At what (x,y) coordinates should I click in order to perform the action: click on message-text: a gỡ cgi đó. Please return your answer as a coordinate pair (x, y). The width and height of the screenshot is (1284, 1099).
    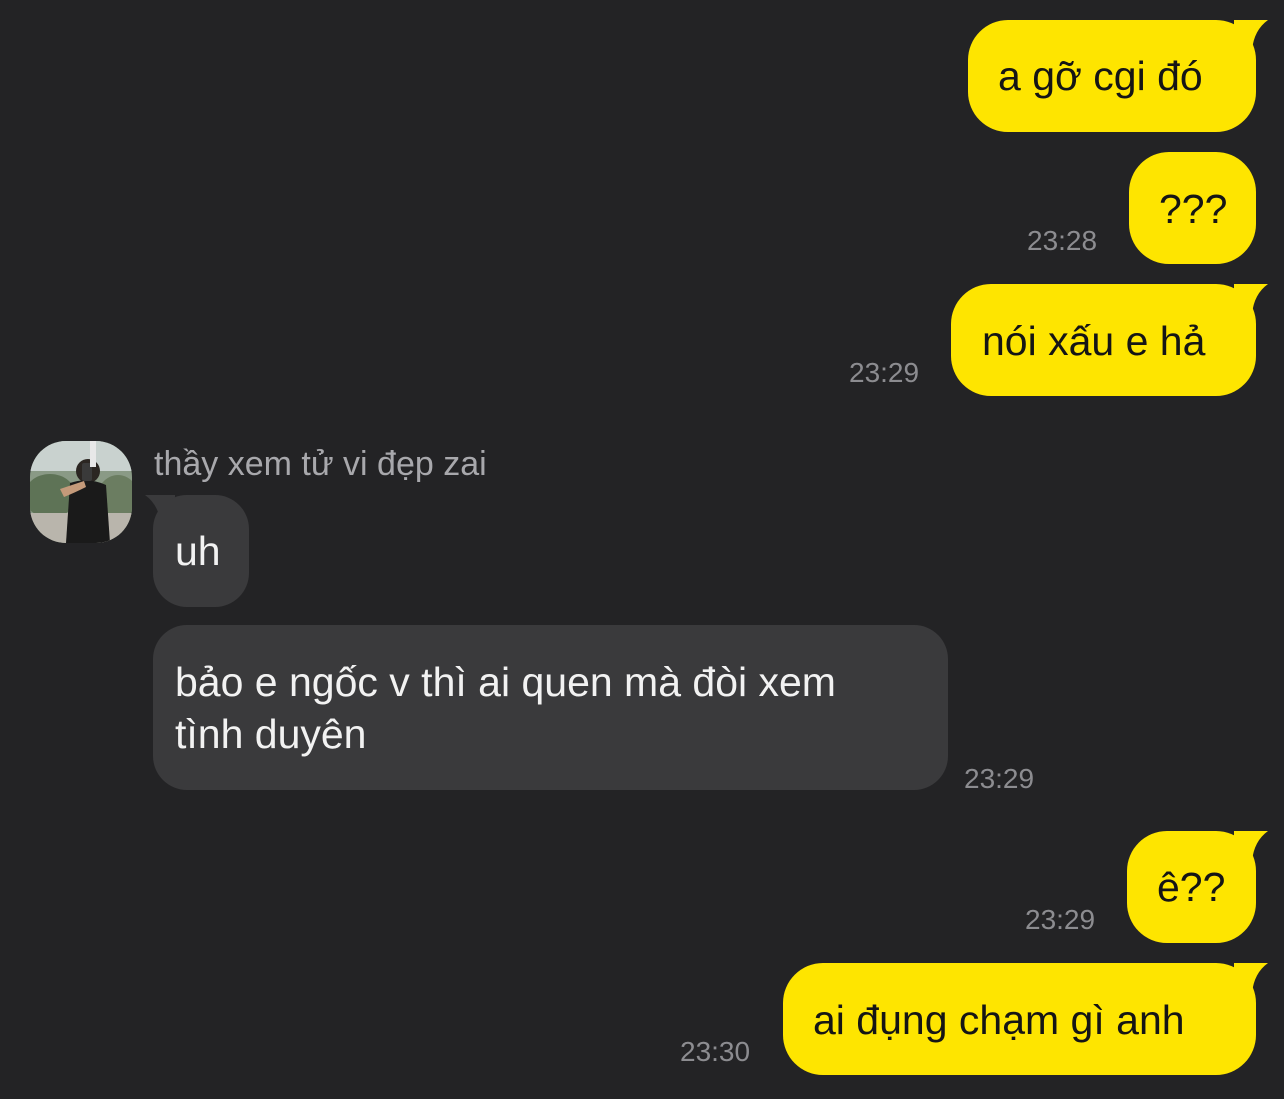
    Looking at the image, I should click on (1100, 76).